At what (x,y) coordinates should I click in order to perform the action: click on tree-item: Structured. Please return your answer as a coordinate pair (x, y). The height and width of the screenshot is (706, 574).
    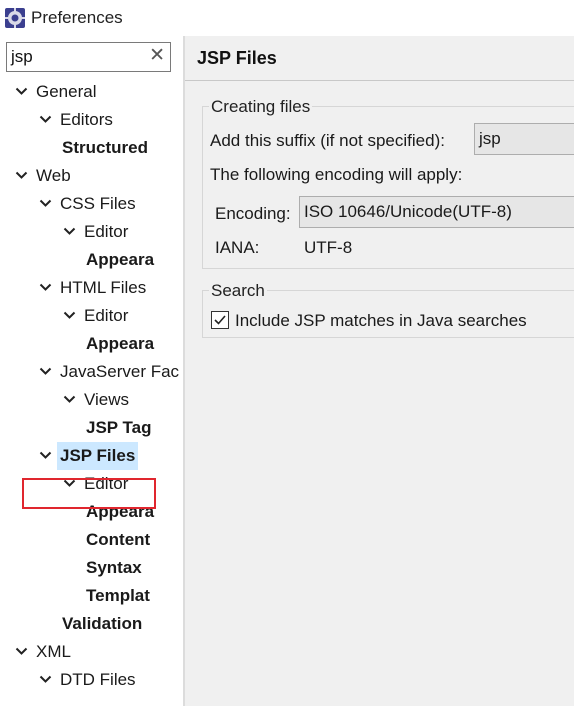
    Looking at the image, I should click on (91, 148).